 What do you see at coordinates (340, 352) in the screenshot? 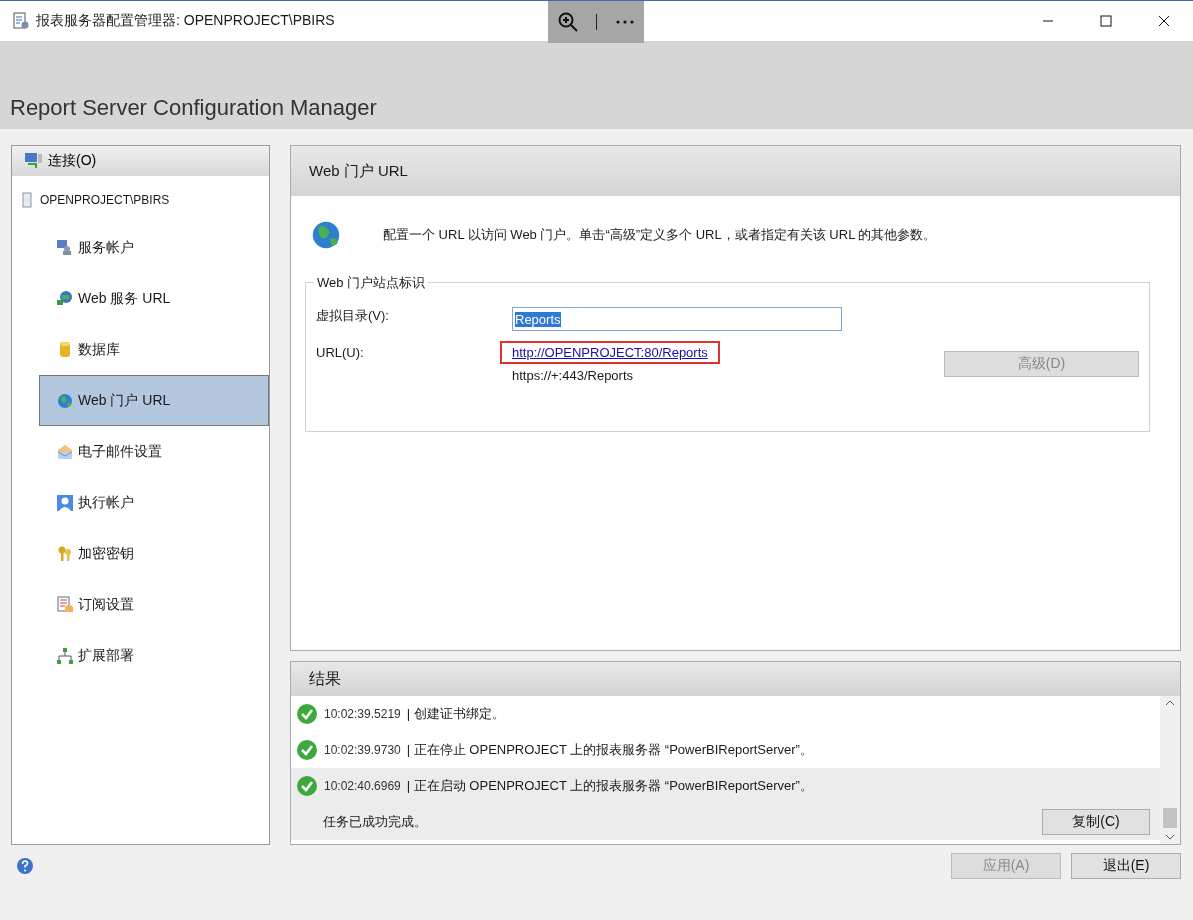
I see `field-label: URL(U):` at bounding box center [340, 352].